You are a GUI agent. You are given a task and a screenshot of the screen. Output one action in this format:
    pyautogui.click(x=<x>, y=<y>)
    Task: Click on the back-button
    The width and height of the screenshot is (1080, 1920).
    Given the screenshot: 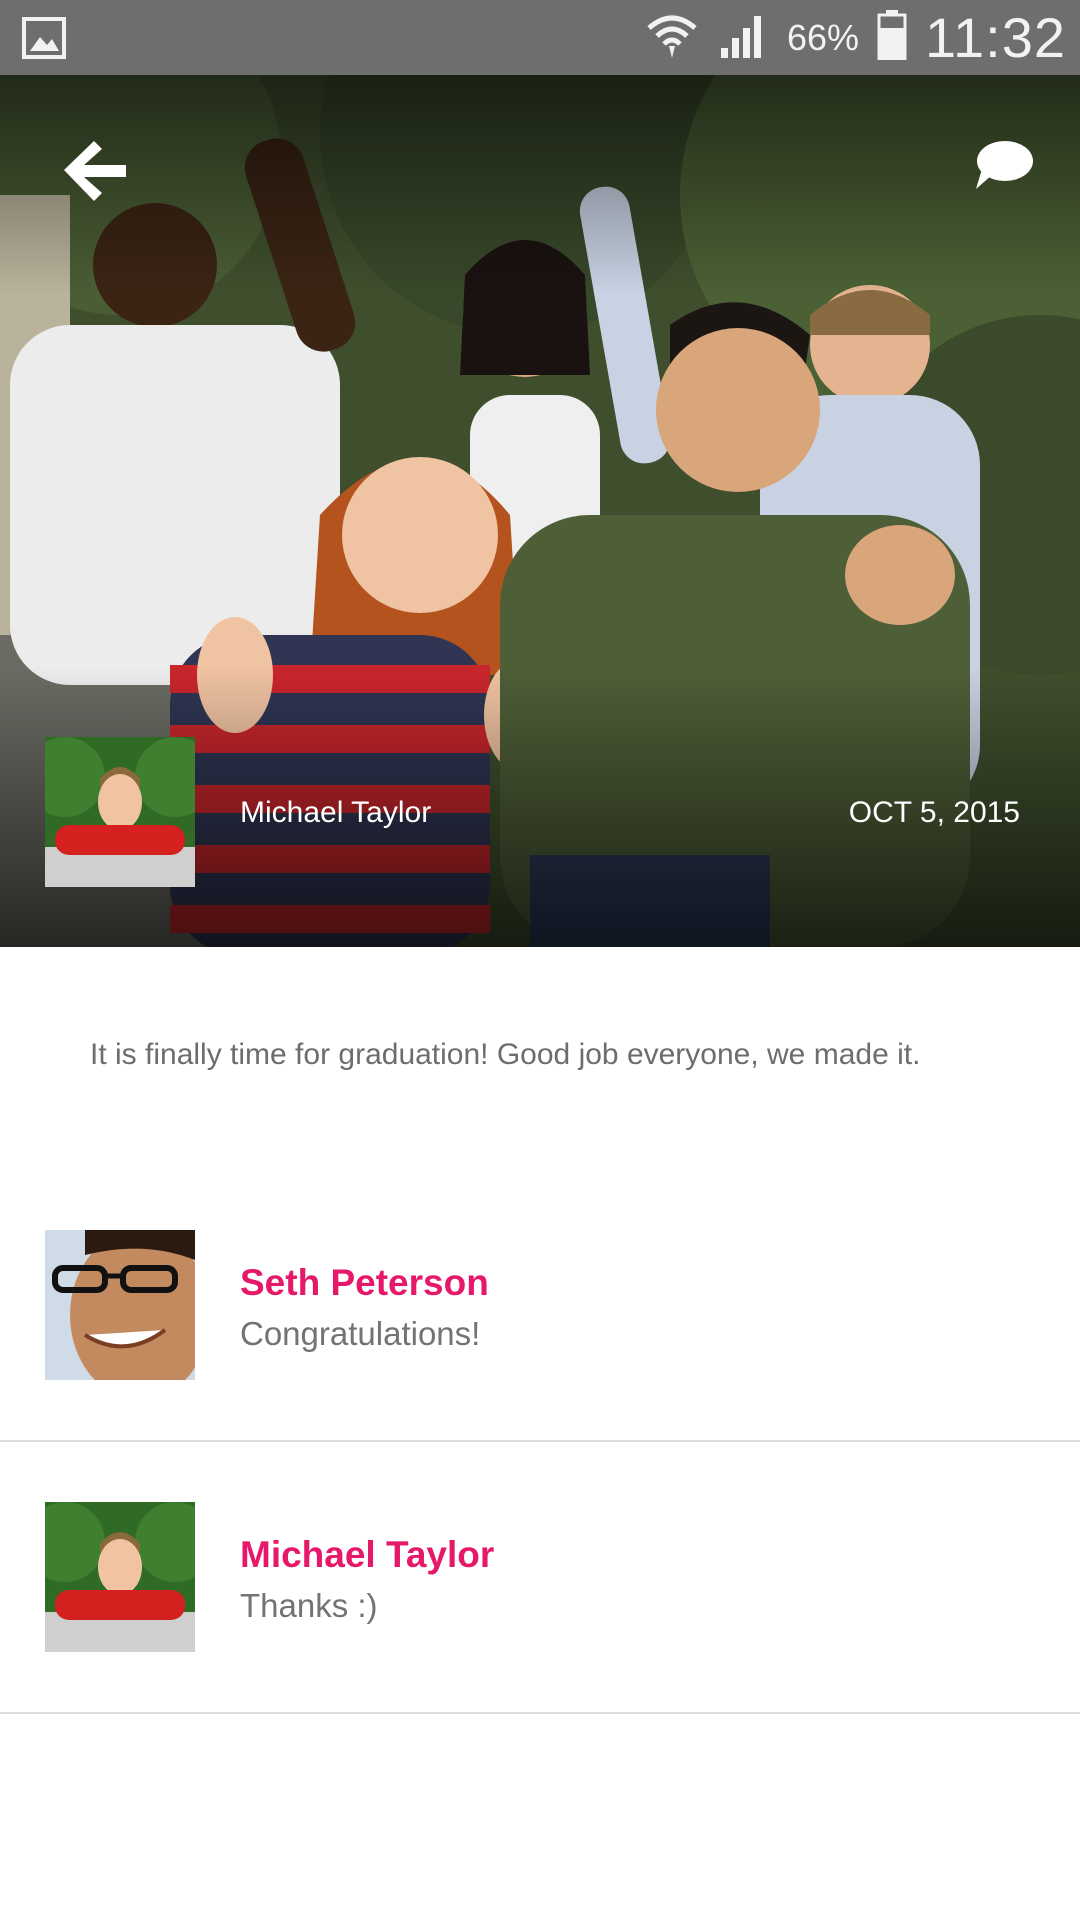 What is the action you would take?
    pyautogui.click(x=95, y=170)
    